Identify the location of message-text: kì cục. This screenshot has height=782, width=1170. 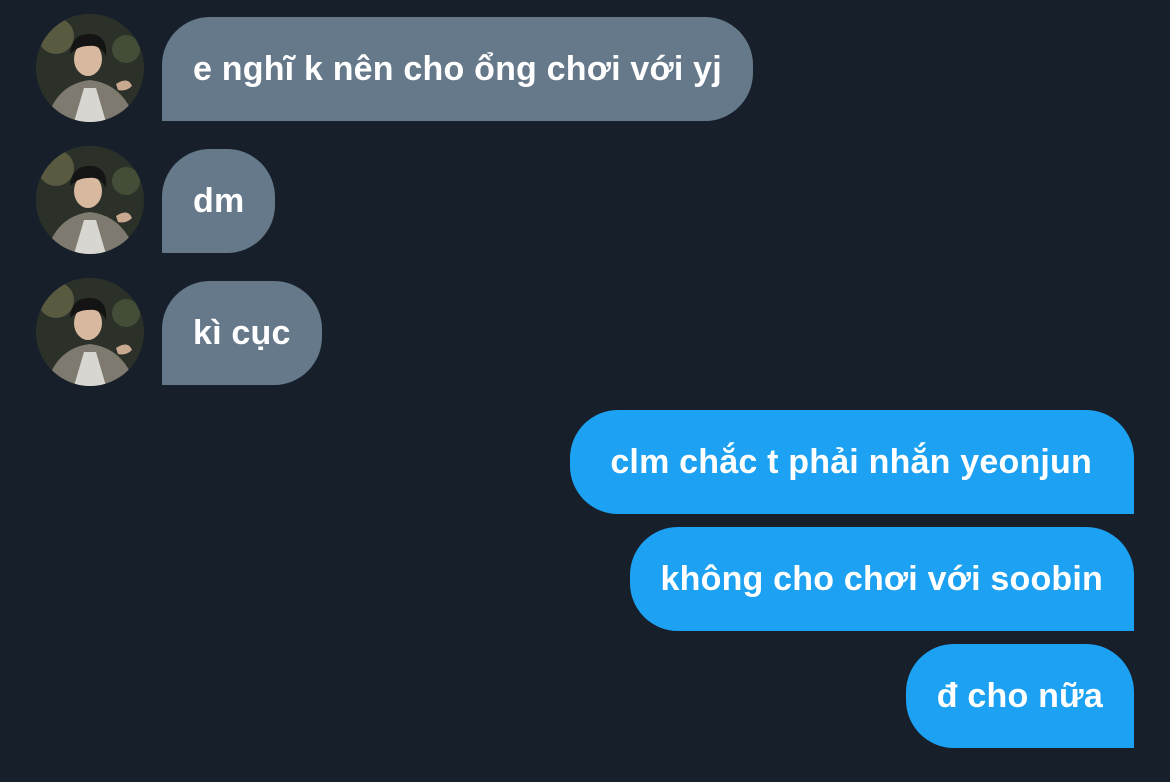
(242, 332).